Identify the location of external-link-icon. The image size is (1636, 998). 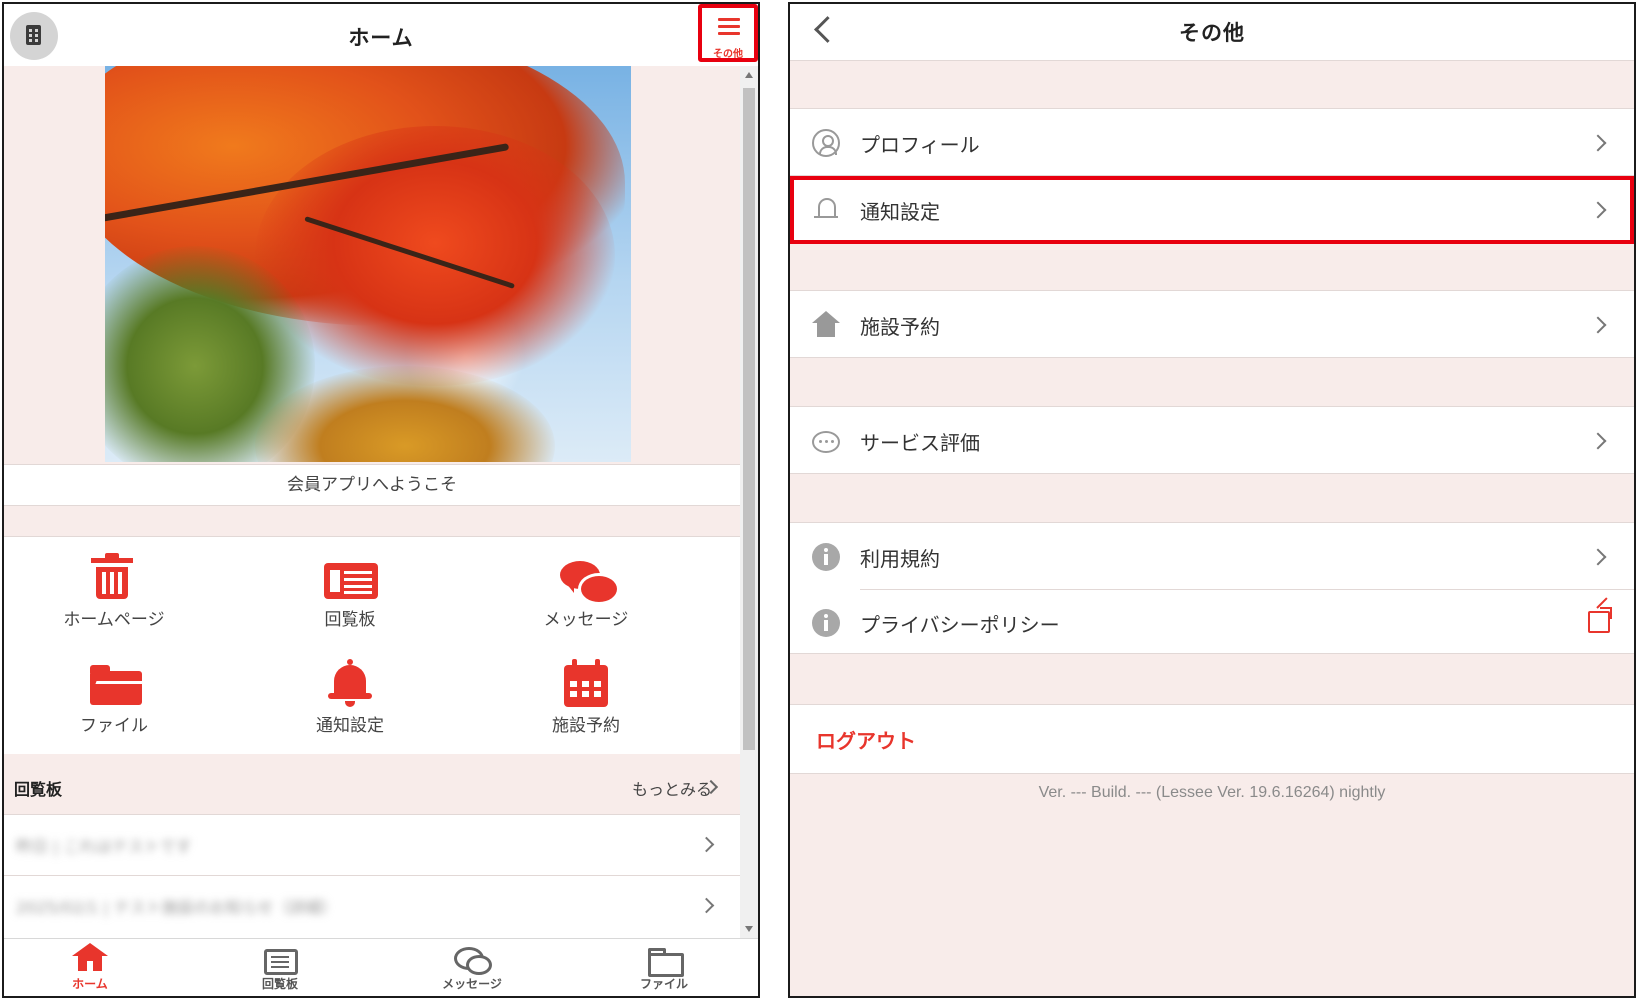
(1600, 620).